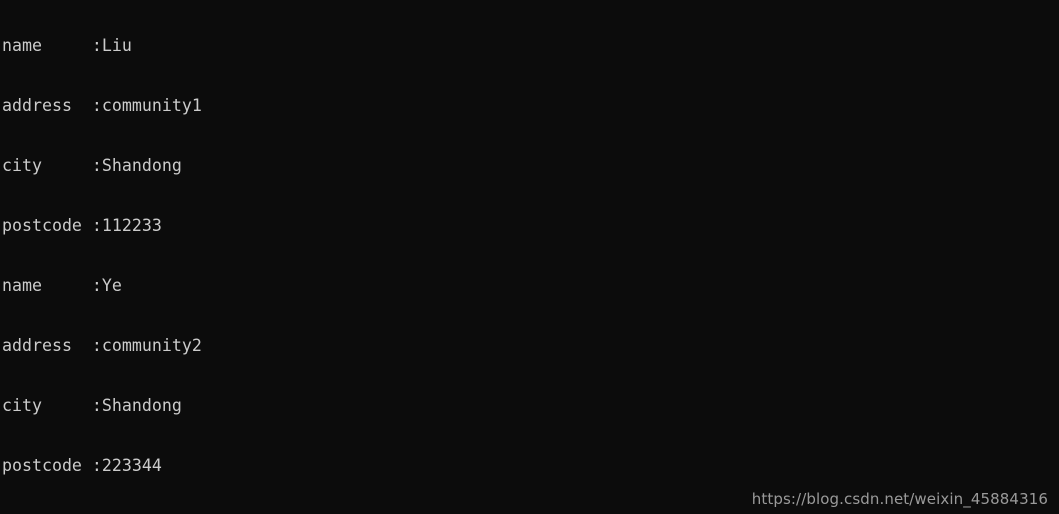  Describe the element at coordinates (102, 345) in the screenshot. I see `console-line: address :community2` at that location.